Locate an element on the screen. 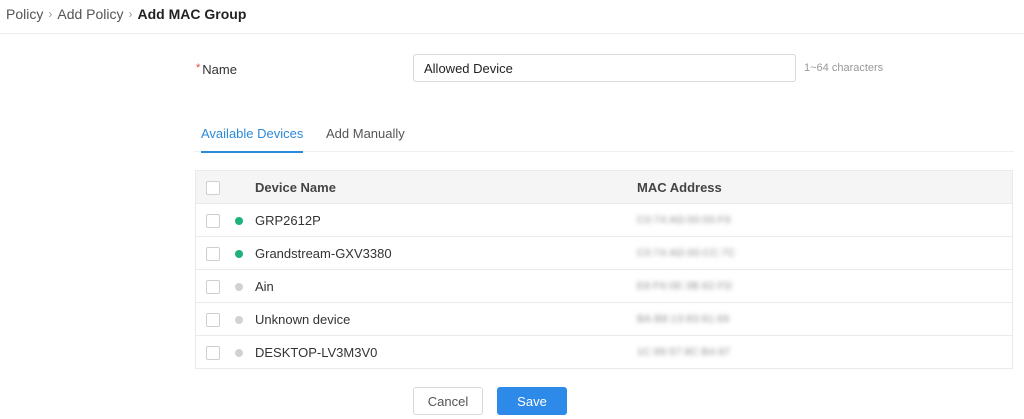 The height and width of the screenshot is (419, 1024). breadcrumb-policy: Policy is located at coordinates (24, 14).